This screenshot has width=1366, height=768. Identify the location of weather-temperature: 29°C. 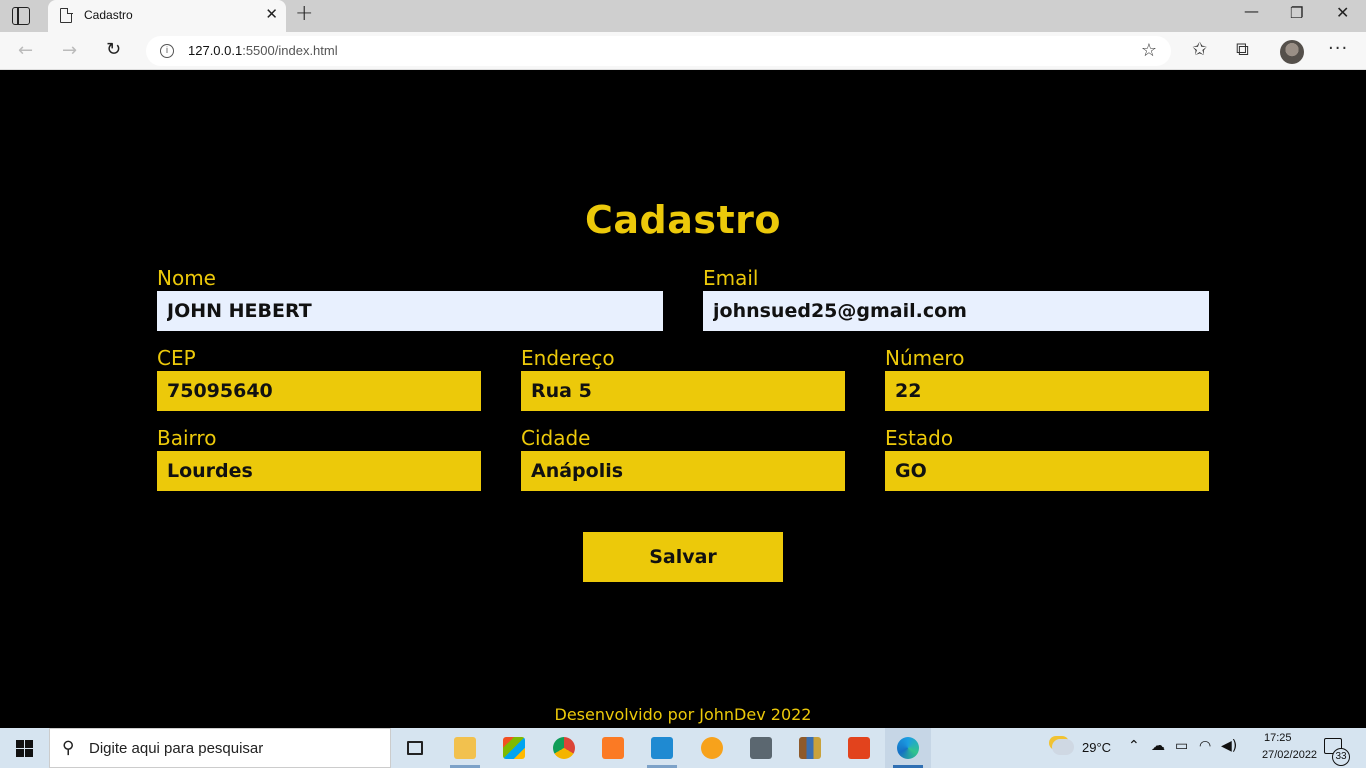
(1096, 747).